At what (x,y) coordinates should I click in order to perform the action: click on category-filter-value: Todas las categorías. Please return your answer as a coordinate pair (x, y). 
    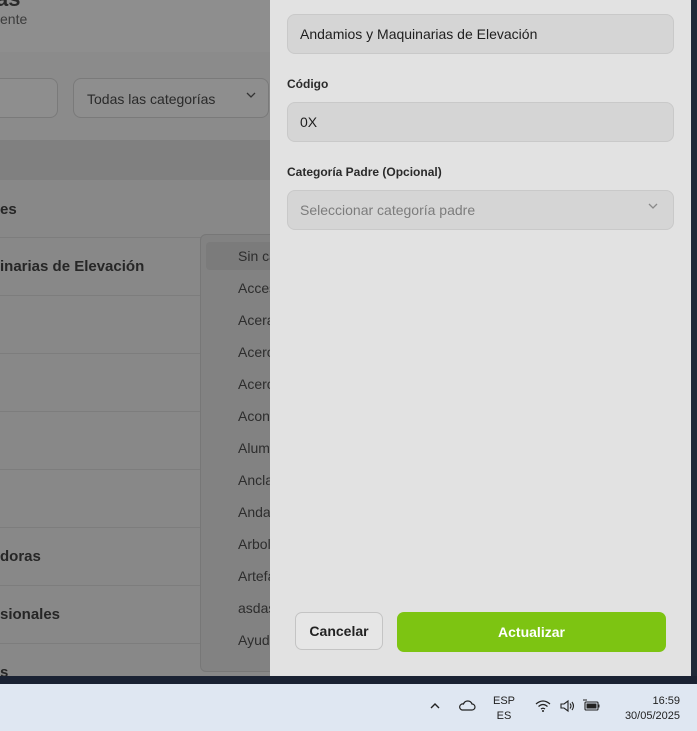
    Looking at the image, I should click on (151, 99).